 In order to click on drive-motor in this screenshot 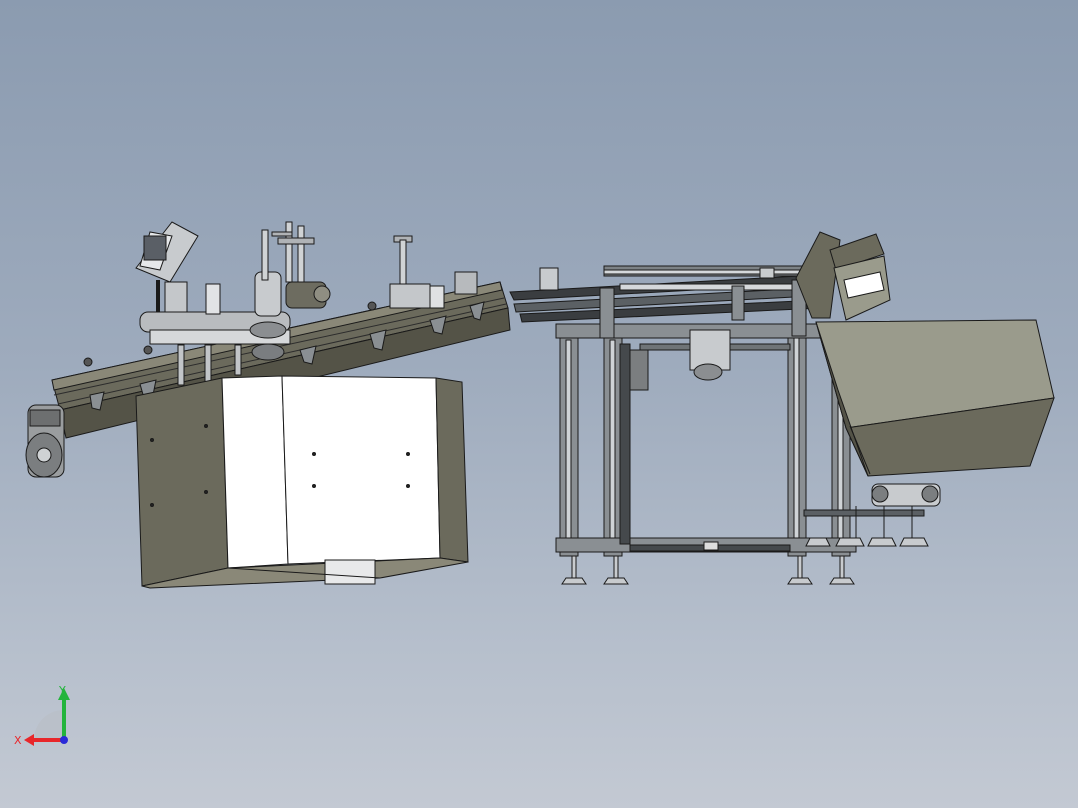, I will do `click(45, 441)`.